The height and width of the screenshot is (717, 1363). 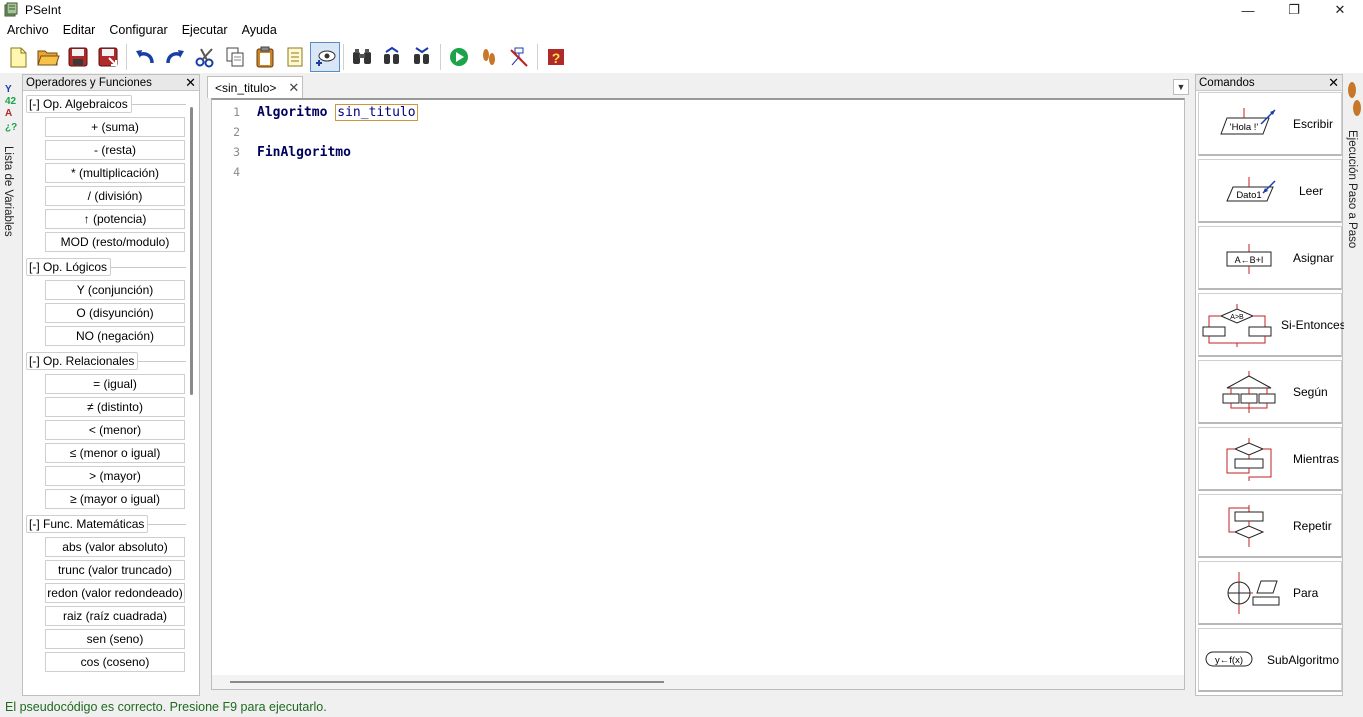 What do you see at coordinates (205, 30) in the screenshot?
I see `menu-ejecutar: Ejecutar` at bounding box center [205, 30].